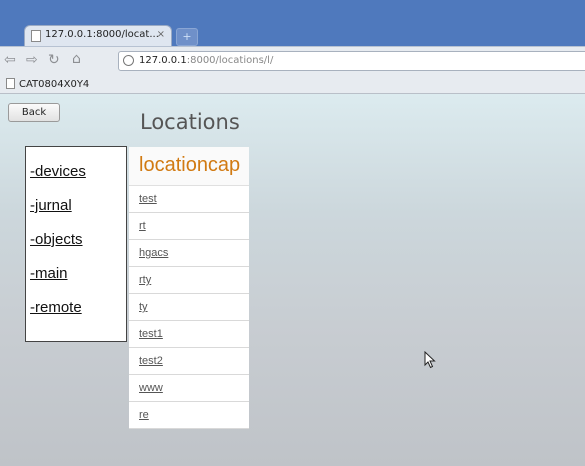 The image size is (585, 466). I want to click on location-link: rt, so click(142, 226).